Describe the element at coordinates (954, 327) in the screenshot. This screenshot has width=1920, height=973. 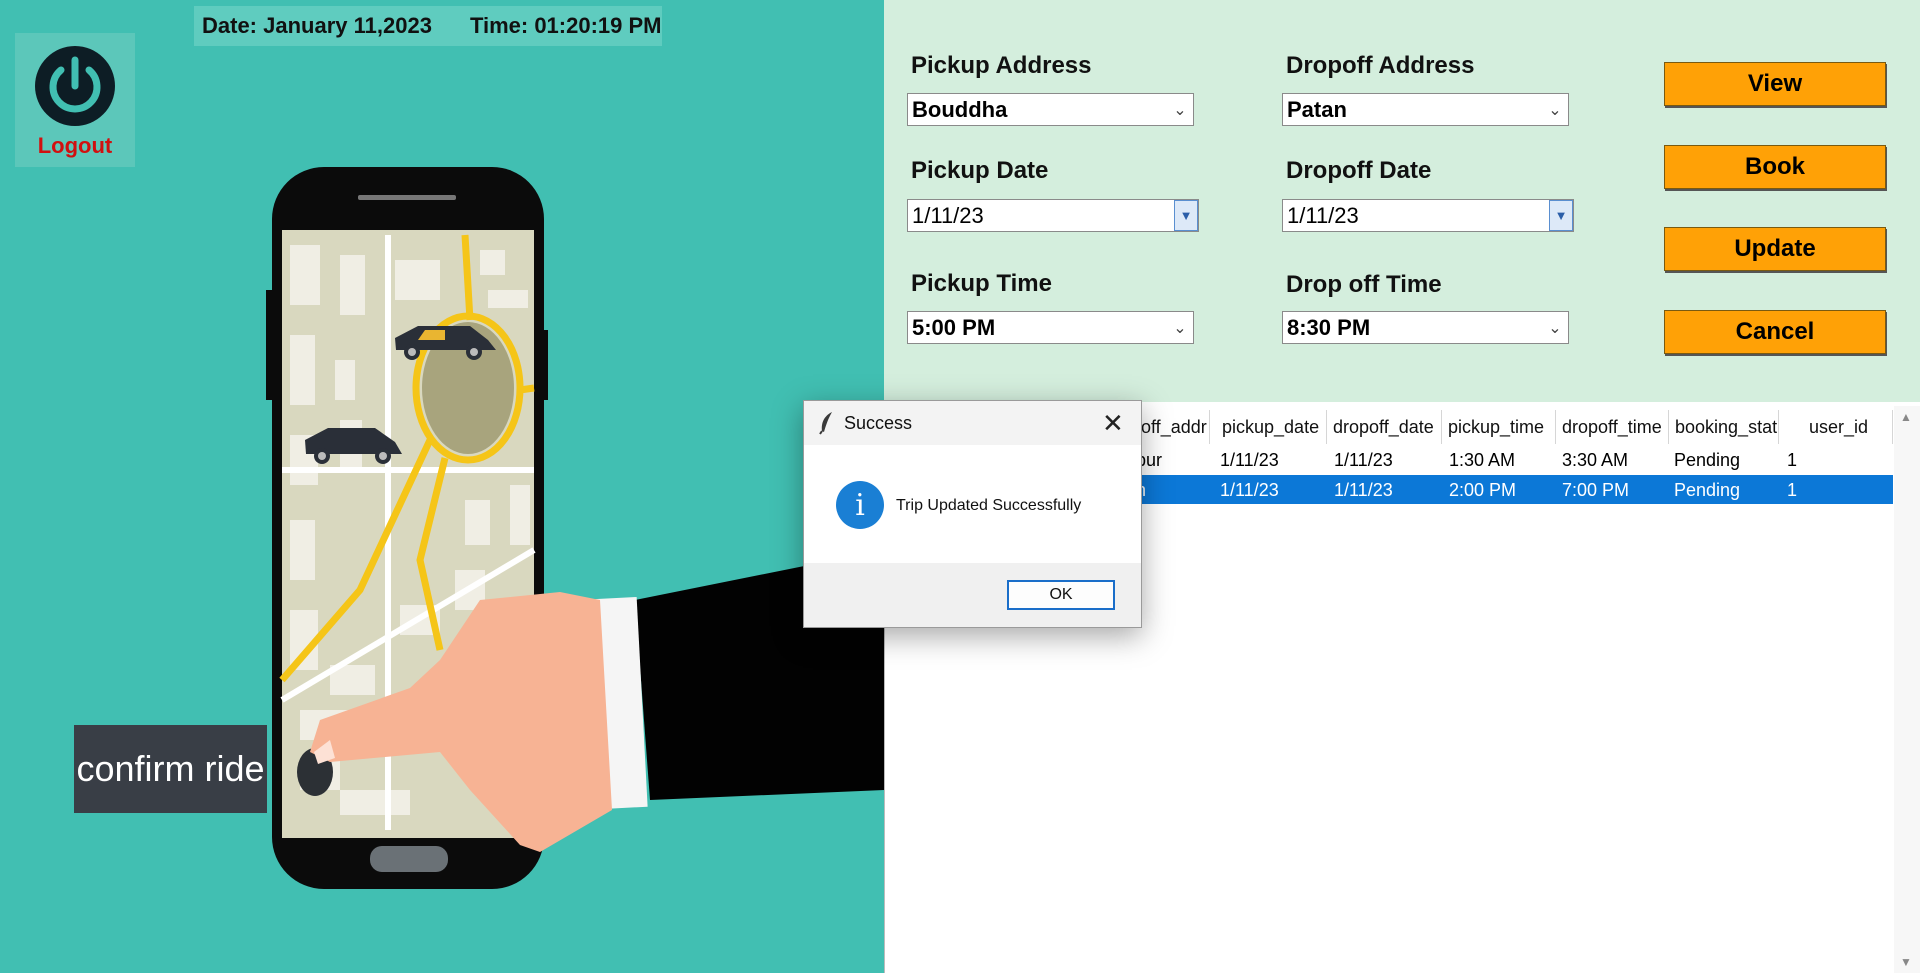
I see `pickup-time-value: 5:00 PM` at that location.